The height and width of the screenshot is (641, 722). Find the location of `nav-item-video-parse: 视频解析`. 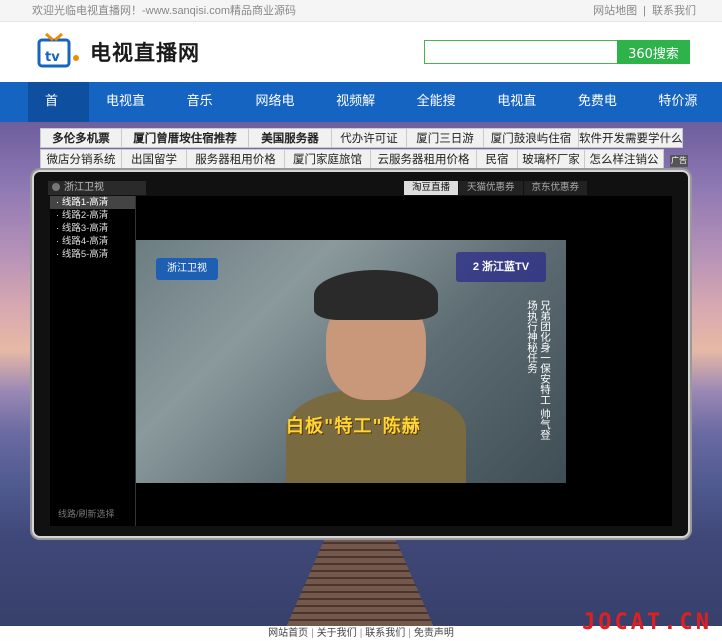

nav-item-video-parse: 视频解析 is located at coordinates (359, 115).